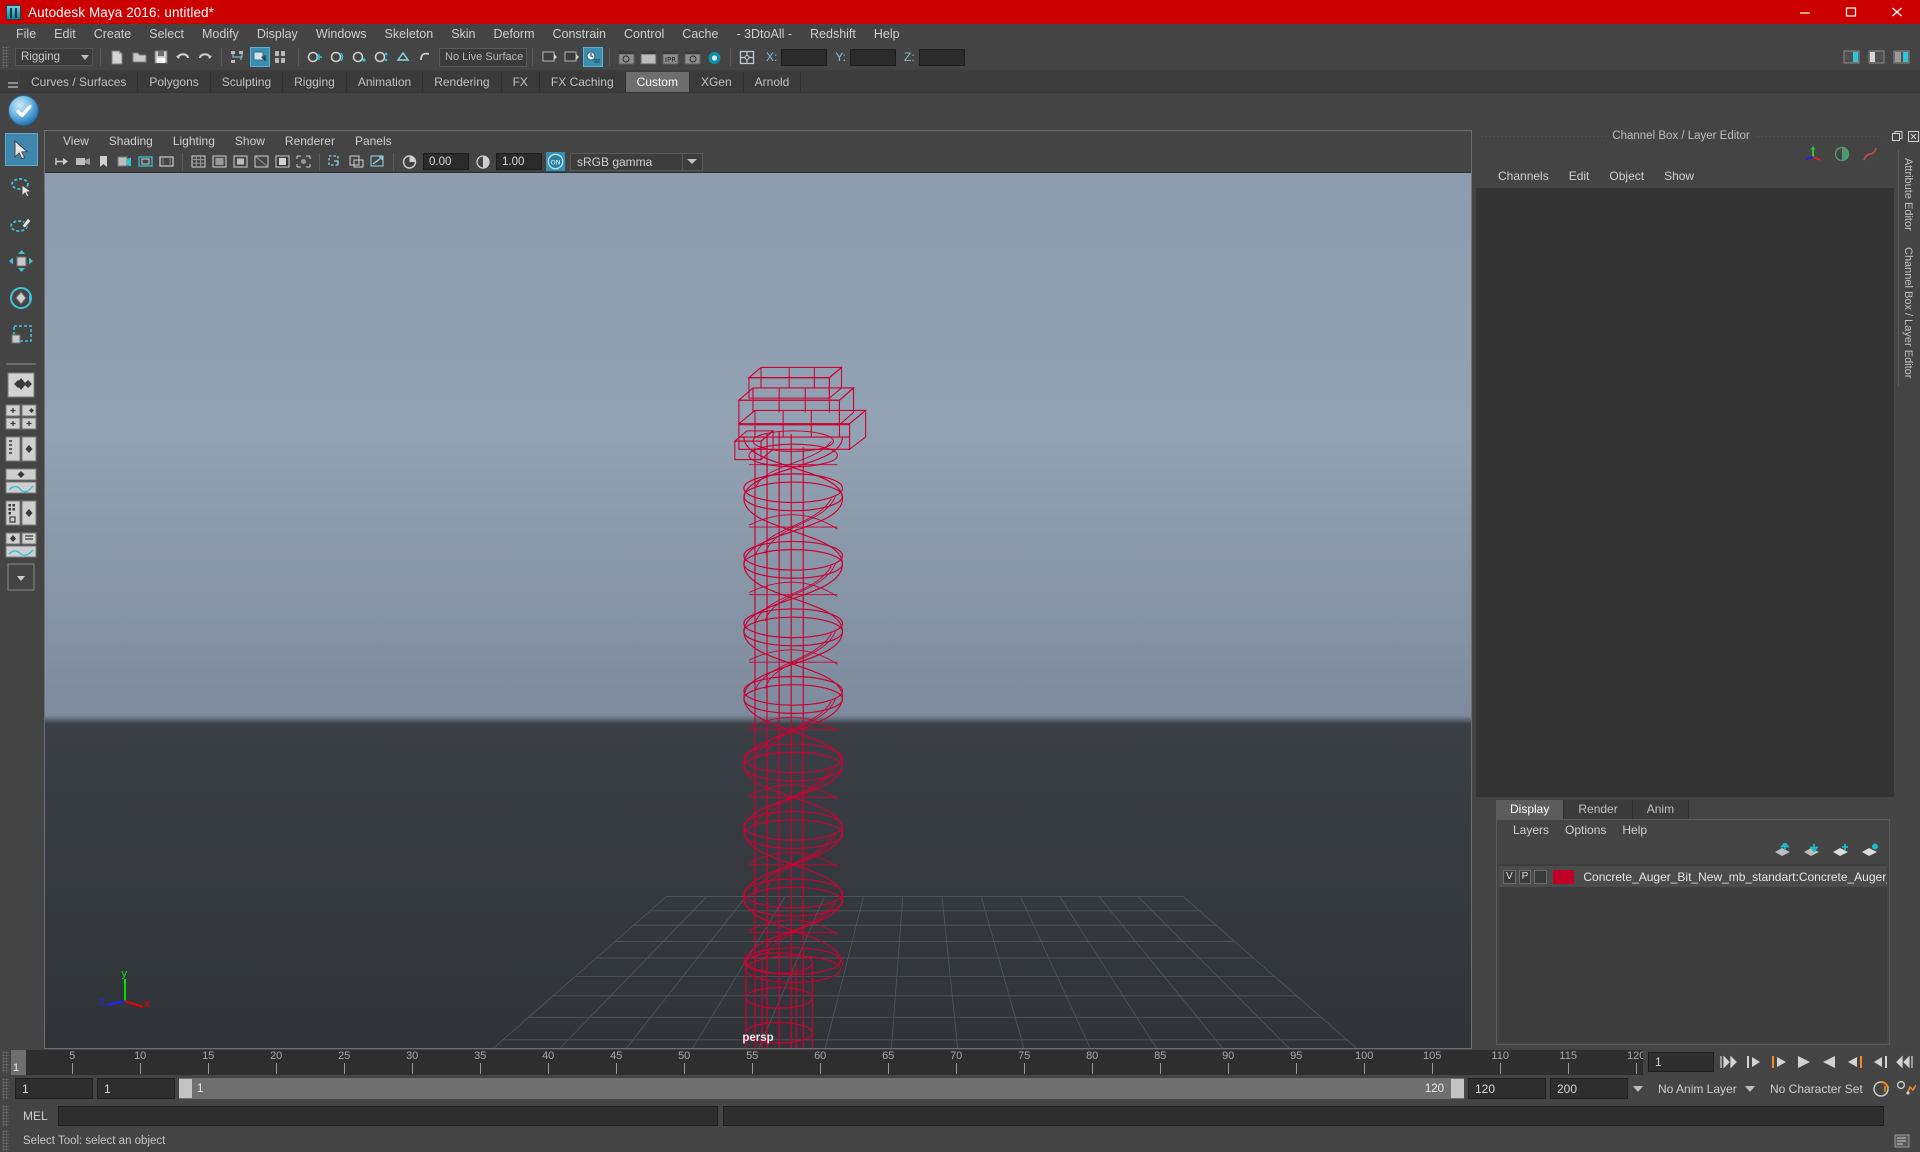 Image resolution: width=1920 pixels, height=1152 pixels. Describe the element at coordinates (582, 82) in the screenshot. I see `shelf-tab-fx-caching: FX Caching` at that location.